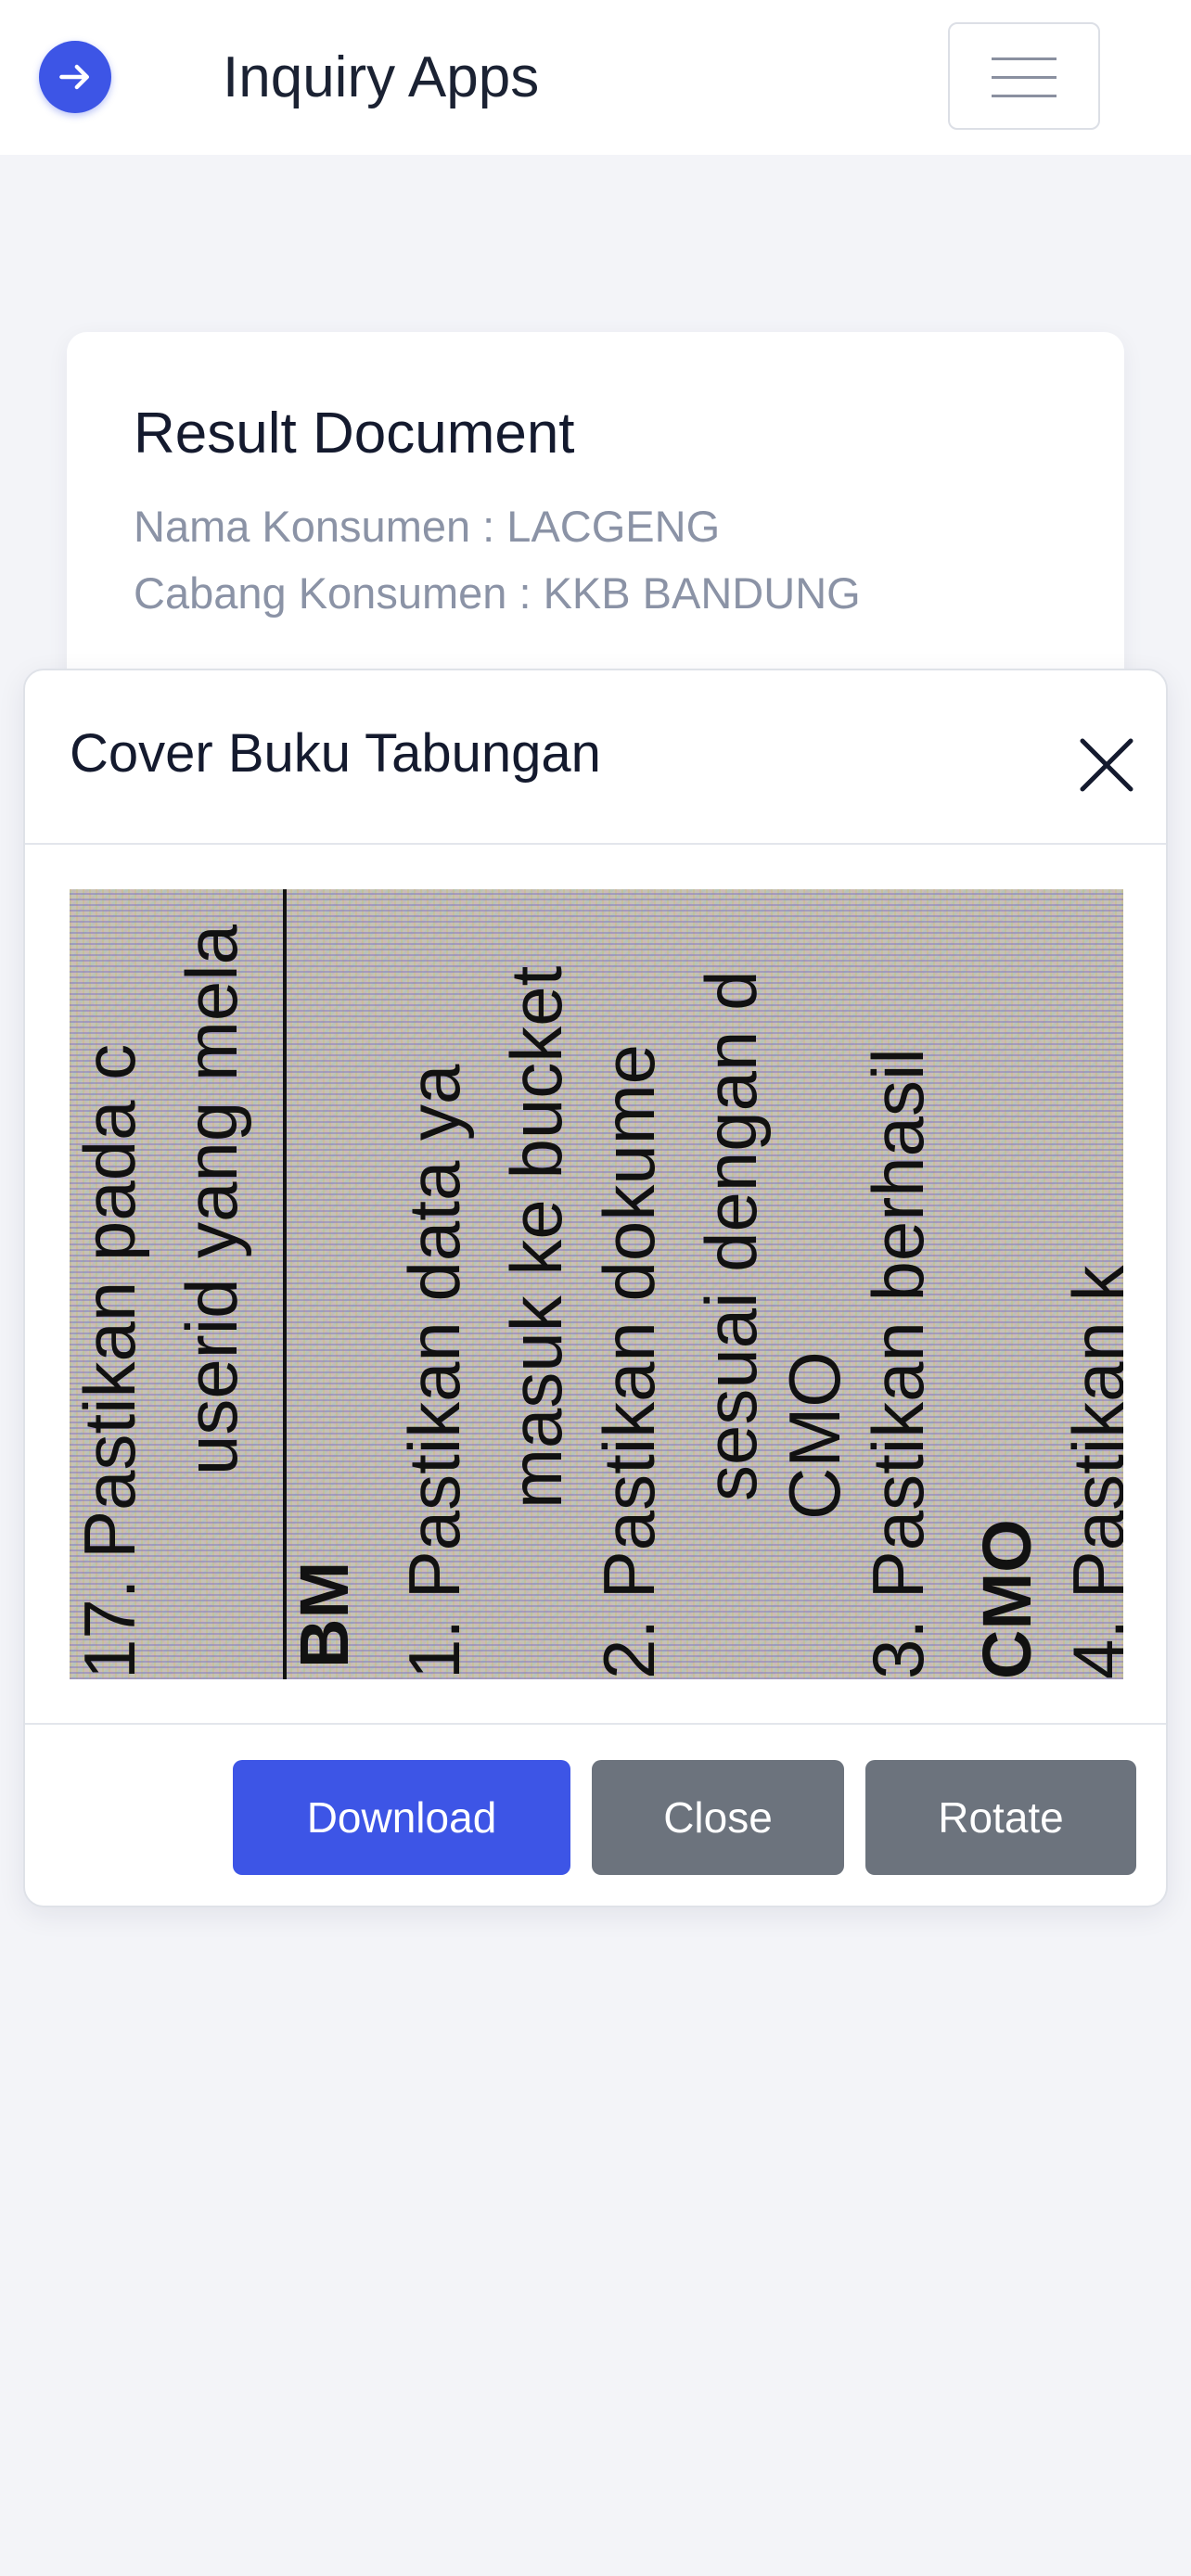 The width and height of the screenshot is (1191, 2576). Describe the element at coordinates (75, 77) in the screenshot. I see `arrow-right-circle-icon` at that location.